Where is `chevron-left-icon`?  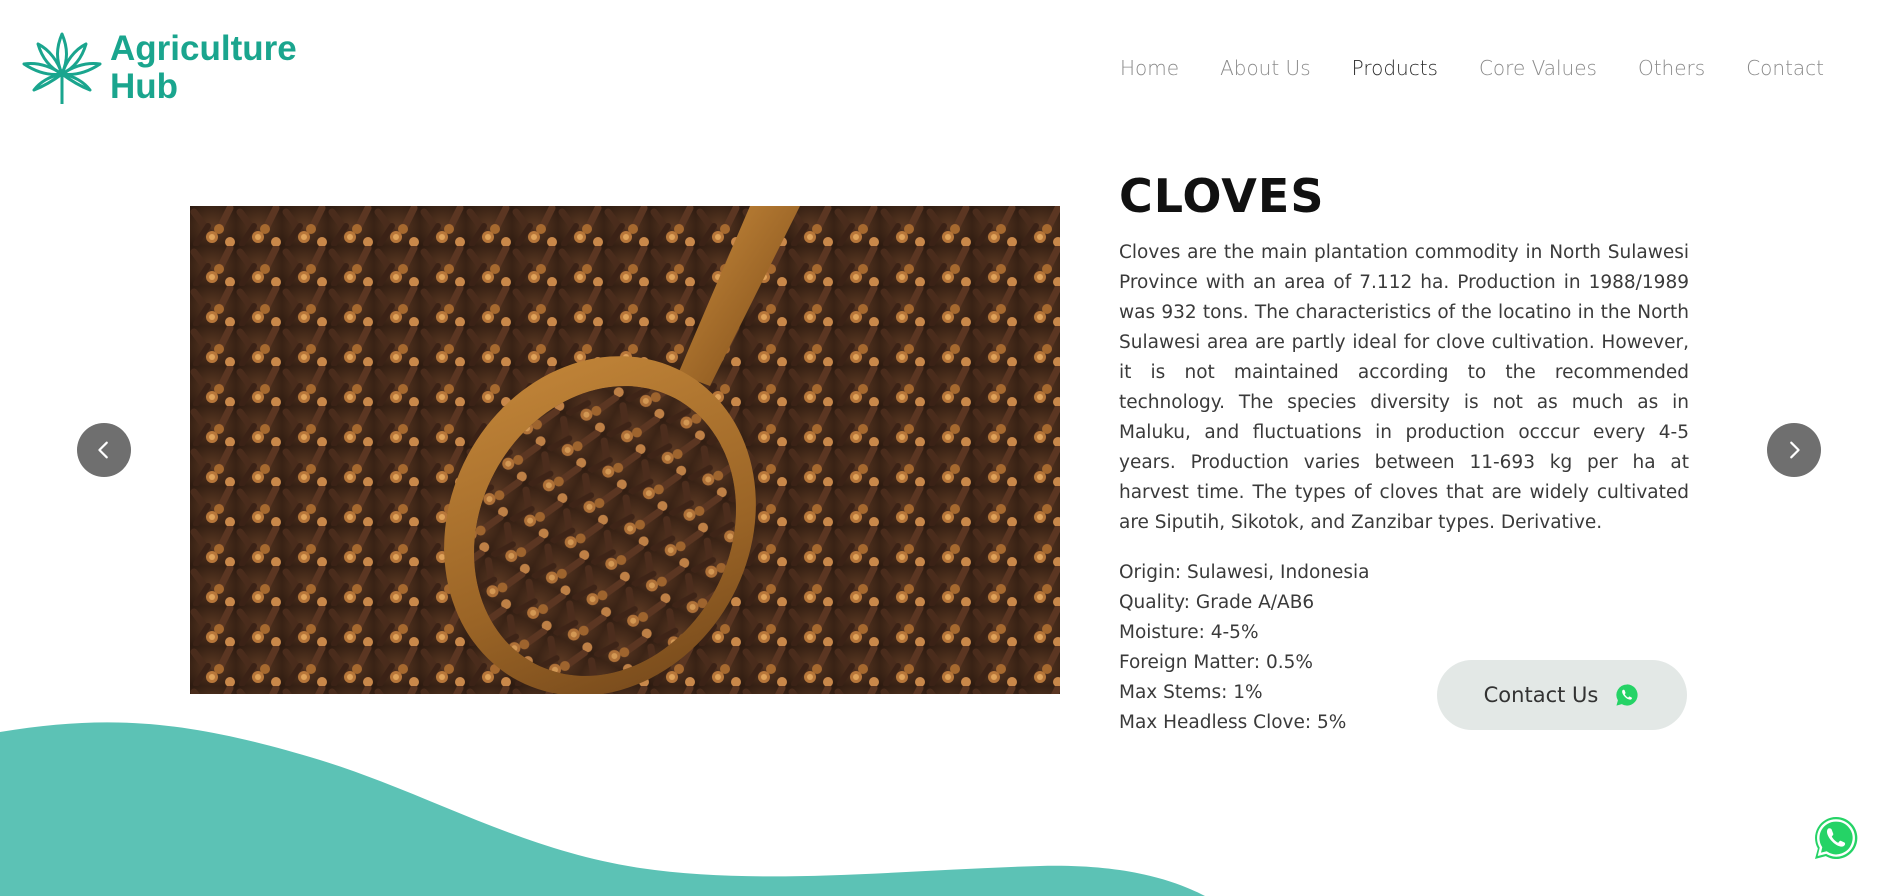 chevron-left-icon is located at coordinates (103, 450).